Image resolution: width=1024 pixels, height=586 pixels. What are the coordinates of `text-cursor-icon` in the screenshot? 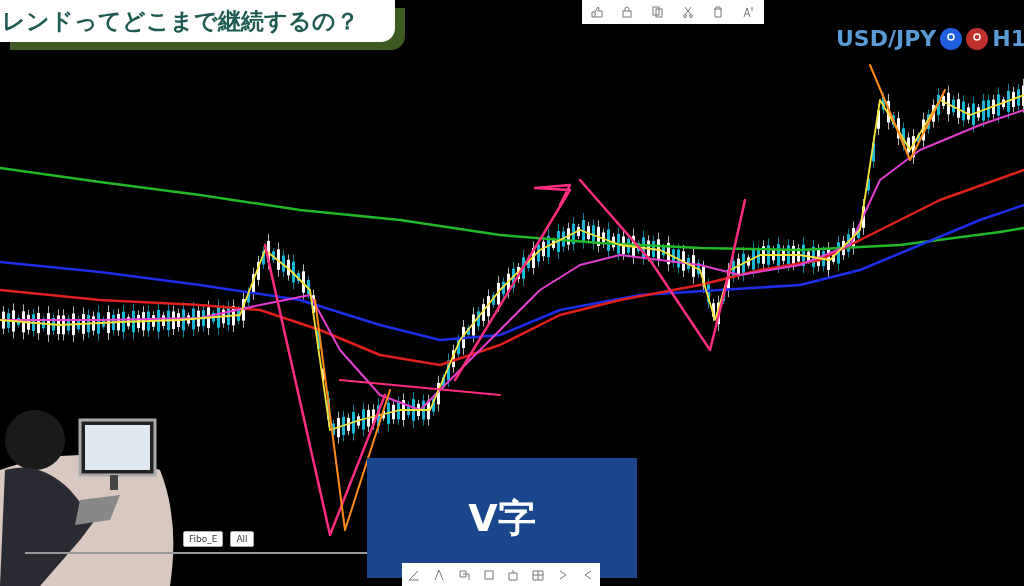 It's located at (439, 574).